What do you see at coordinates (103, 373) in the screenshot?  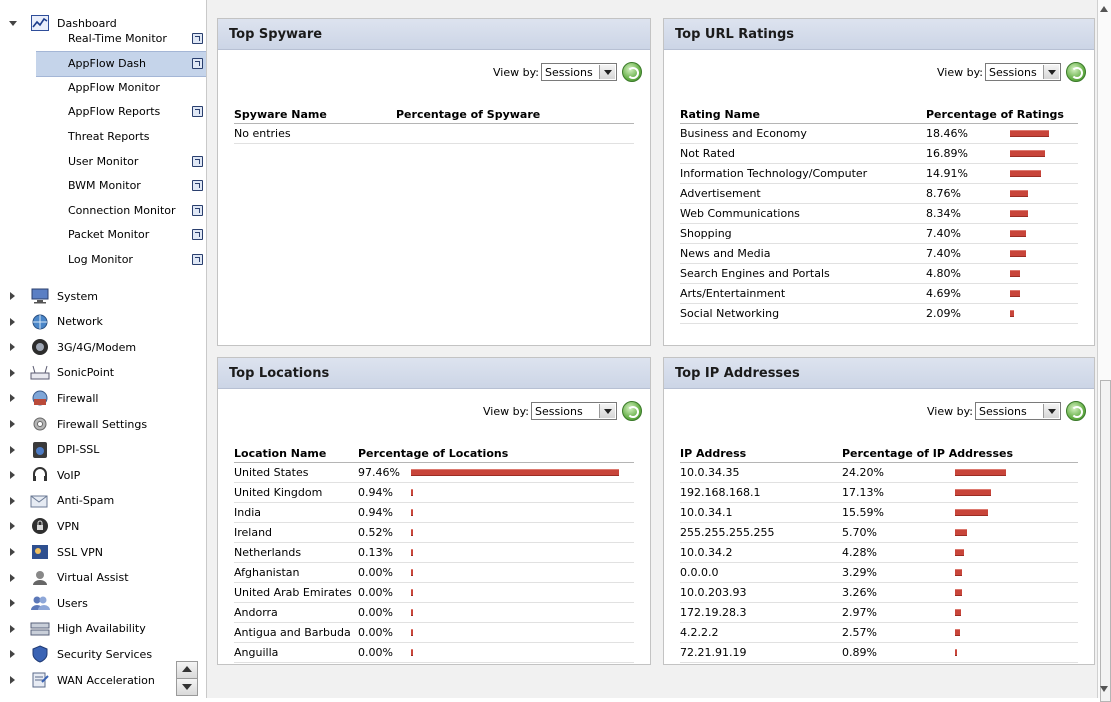 I see `sidebar-category-sonicpoint: SonicPoint` at bounding box center [103, 373].